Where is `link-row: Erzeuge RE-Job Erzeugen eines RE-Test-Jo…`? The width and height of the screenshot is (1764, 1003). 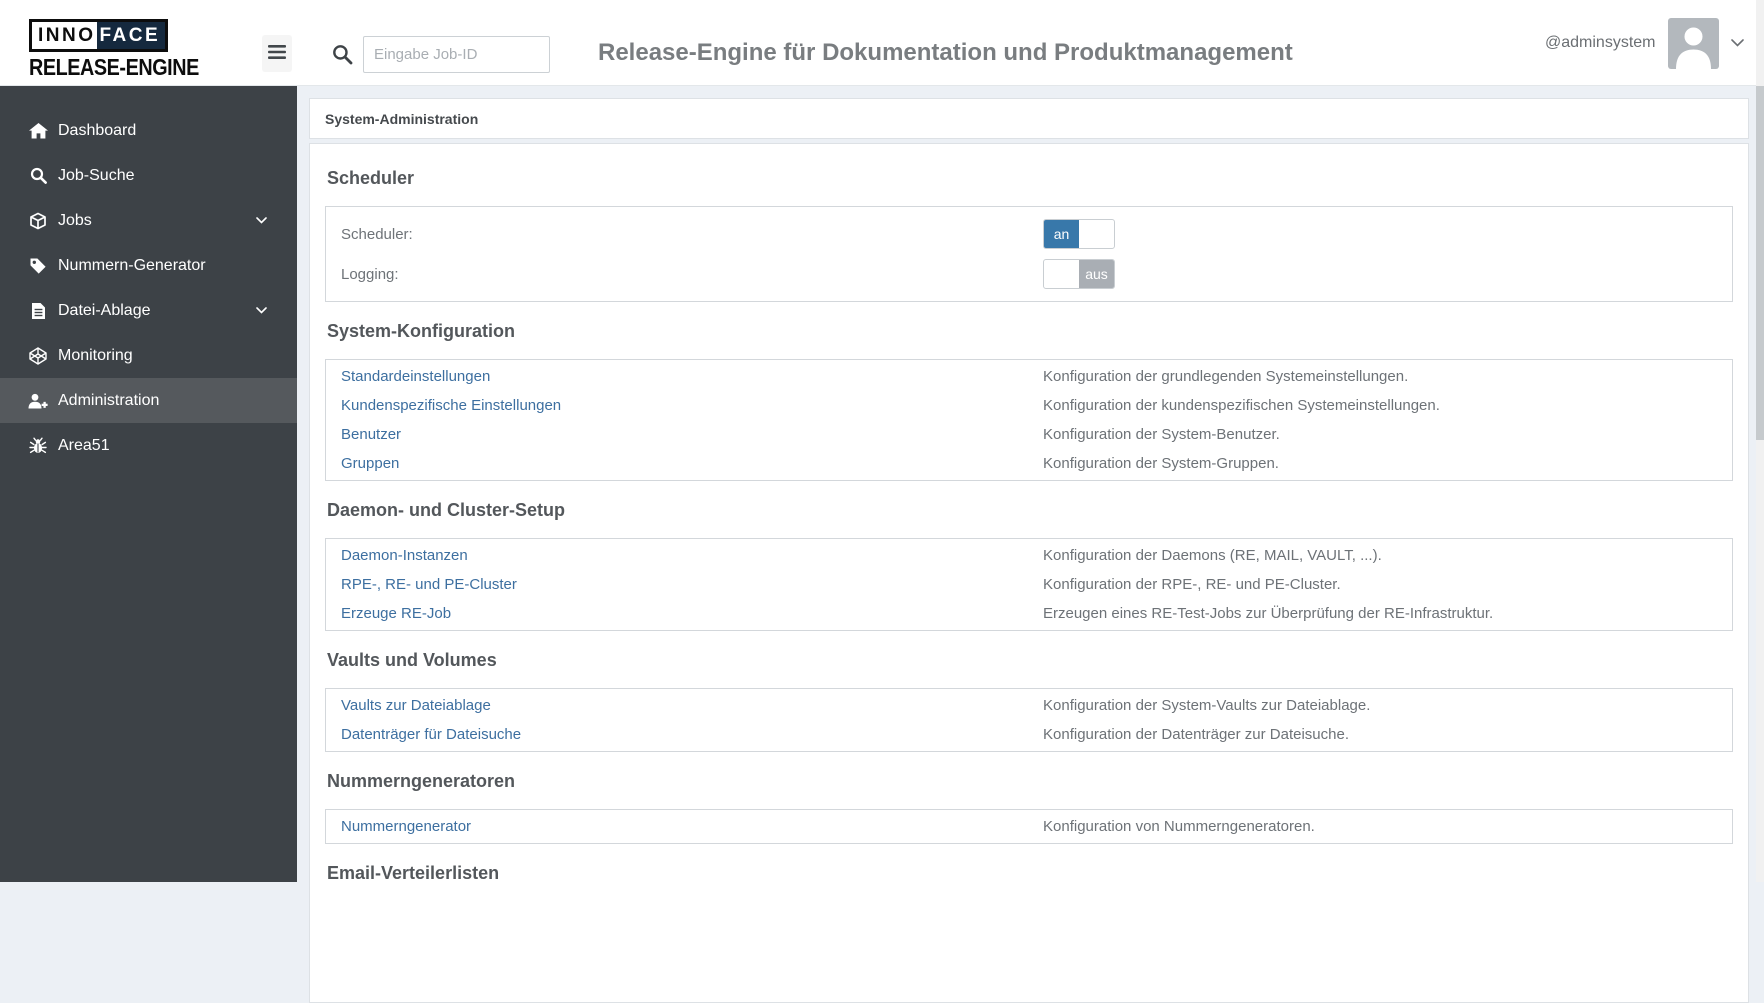 link-row: Erzeuge RE-Job Erzeugen eines RE-Test-Jo… is located at coordinates (1029, 613).